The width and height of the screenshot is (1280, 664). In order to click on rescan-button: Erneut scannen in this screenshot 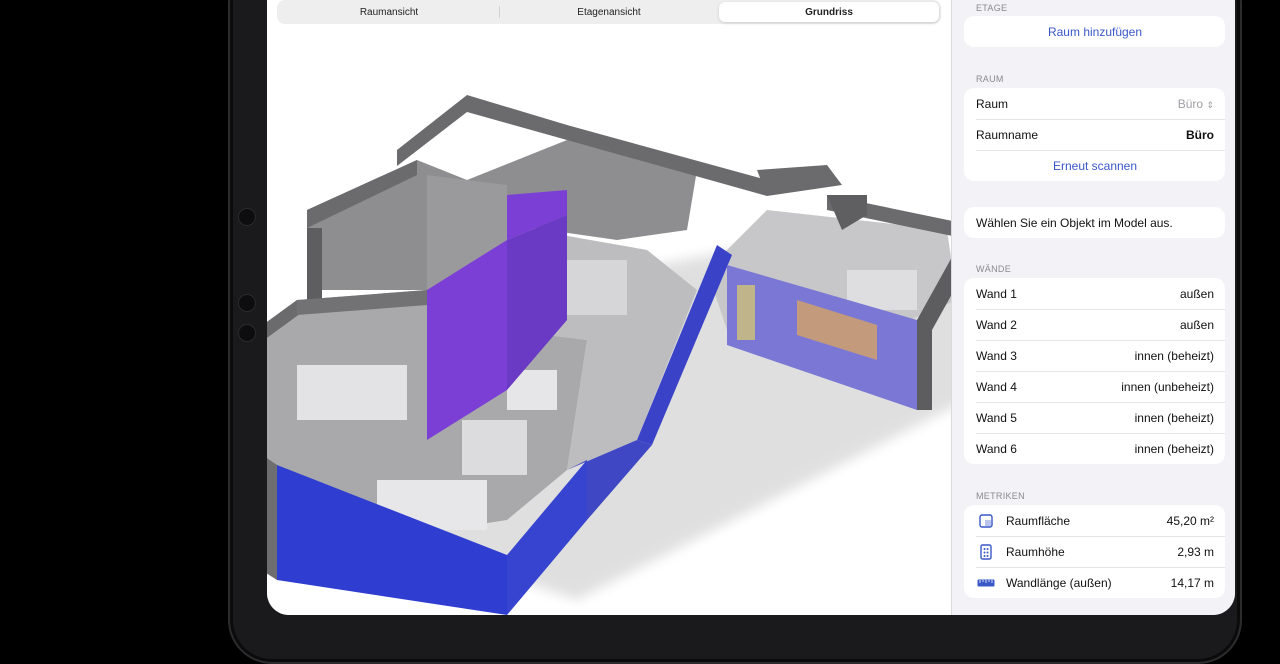, I will do `click(1094, 165)`.